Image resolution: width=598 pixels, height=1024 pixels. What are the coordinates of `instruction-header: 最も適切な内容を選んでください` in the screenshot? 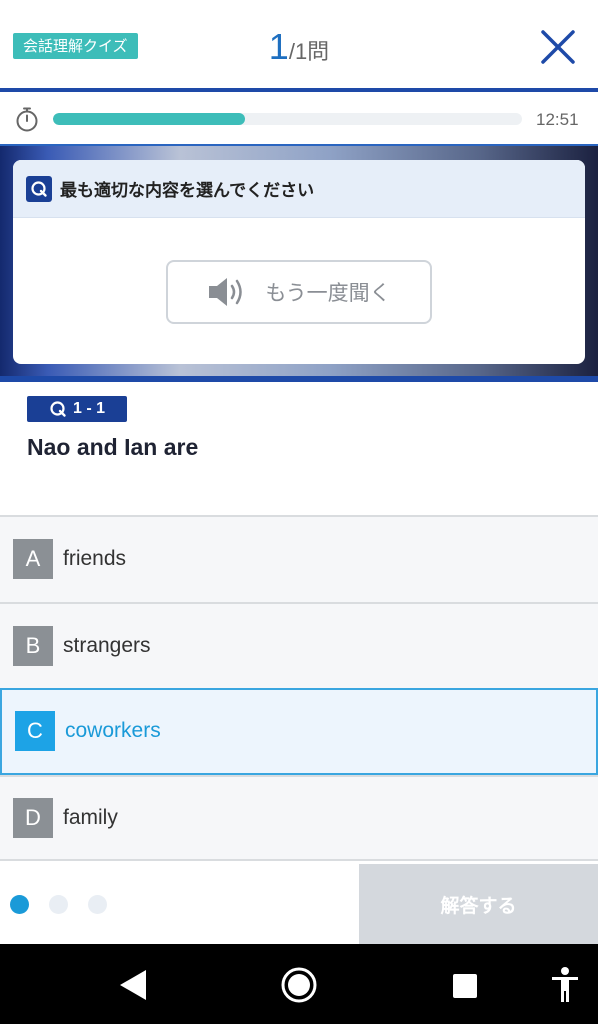 It's located at (299, 189).